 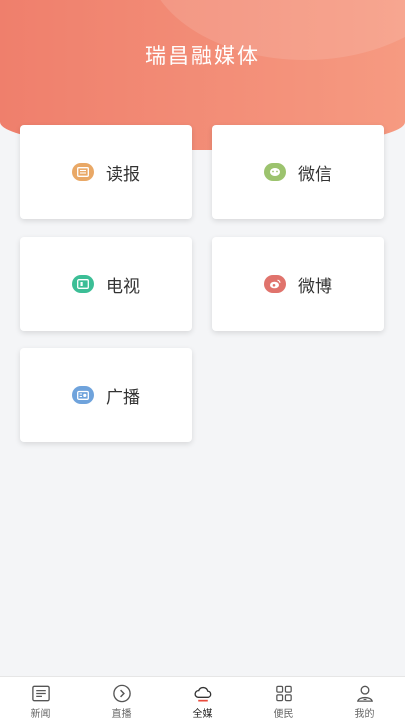 What do you see at coordinates (83, 284) in the screenshot?
I see `tv-icon` at bounding box center [83, 284].